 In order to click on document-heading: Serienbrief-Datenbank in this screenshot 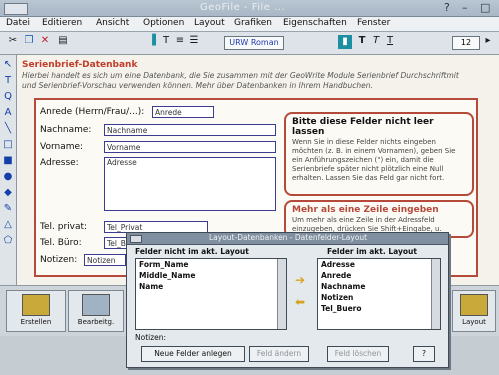, I will do `click(80, 65)`.